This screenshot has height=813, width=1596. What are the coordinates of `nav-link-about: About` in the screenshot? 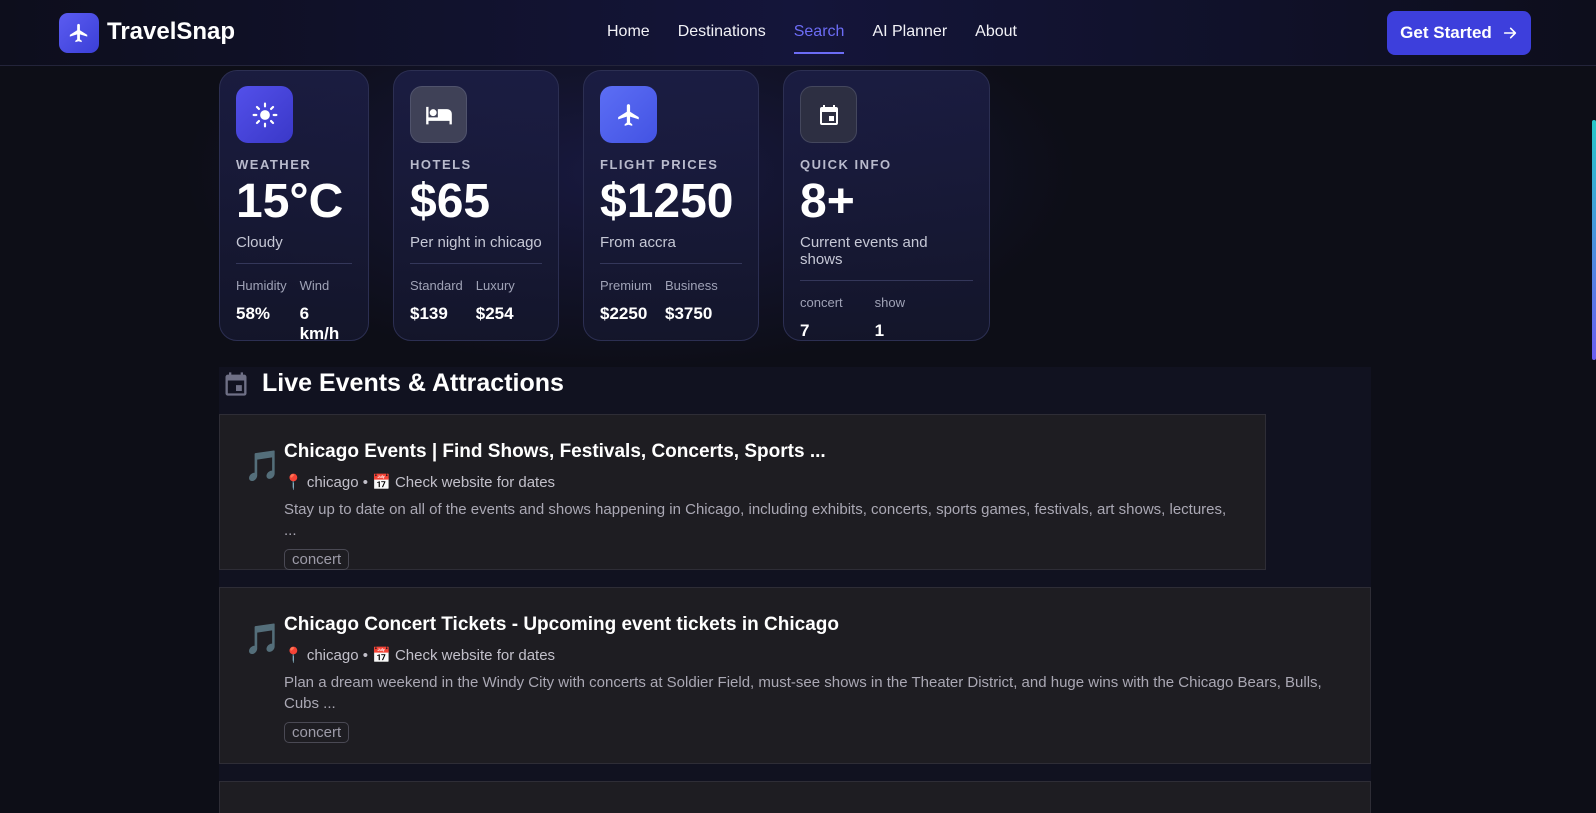 It's located at (996, 33).